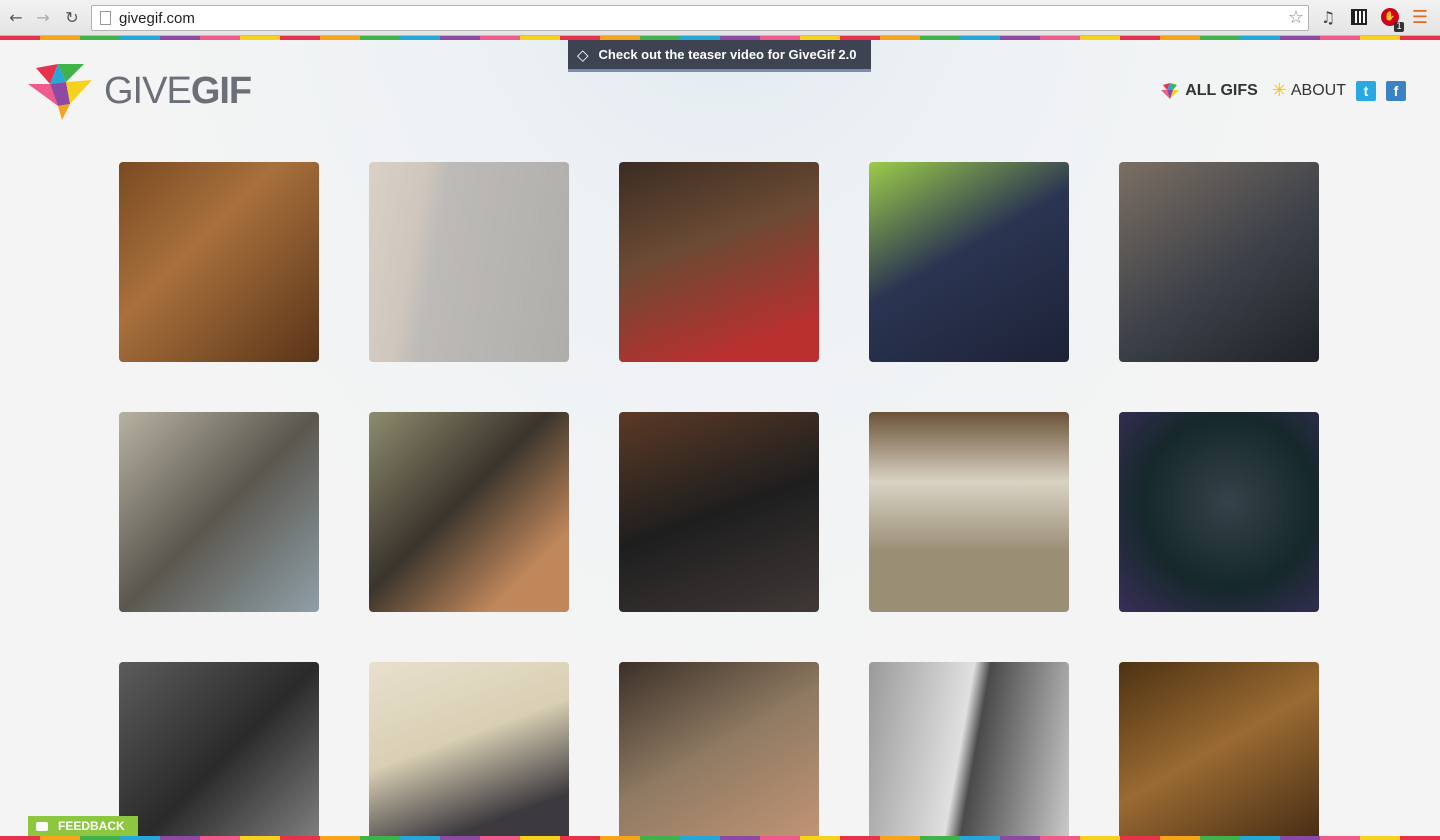 The width and height of the screenshot is (1440, 840). Describe the element at coordinates (1392, 19) in the screenshot. I see `adblock-icon: ✋ 1` at that location.